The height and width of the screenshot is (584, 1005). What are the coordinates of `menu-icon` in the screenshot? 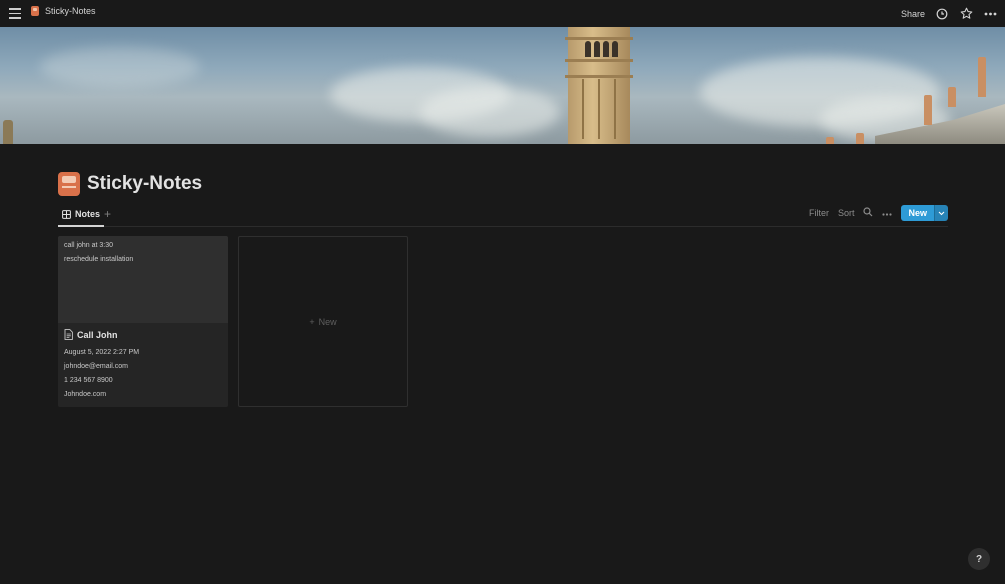 It's located at (15, 13).